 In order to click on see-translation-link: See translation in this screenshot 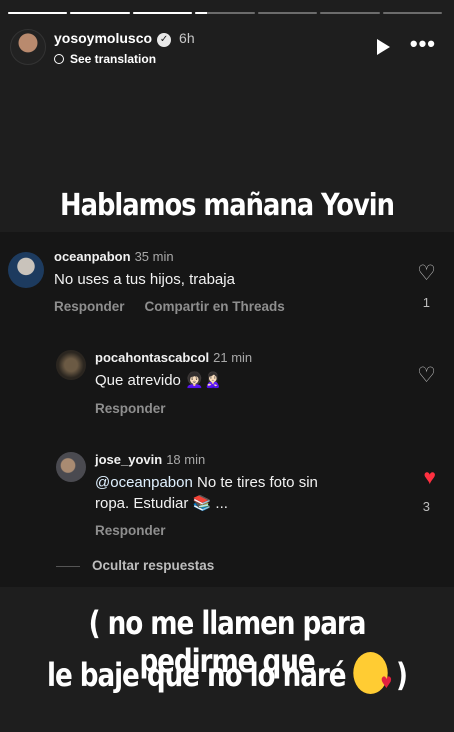, I will do `click(105, 59)`.